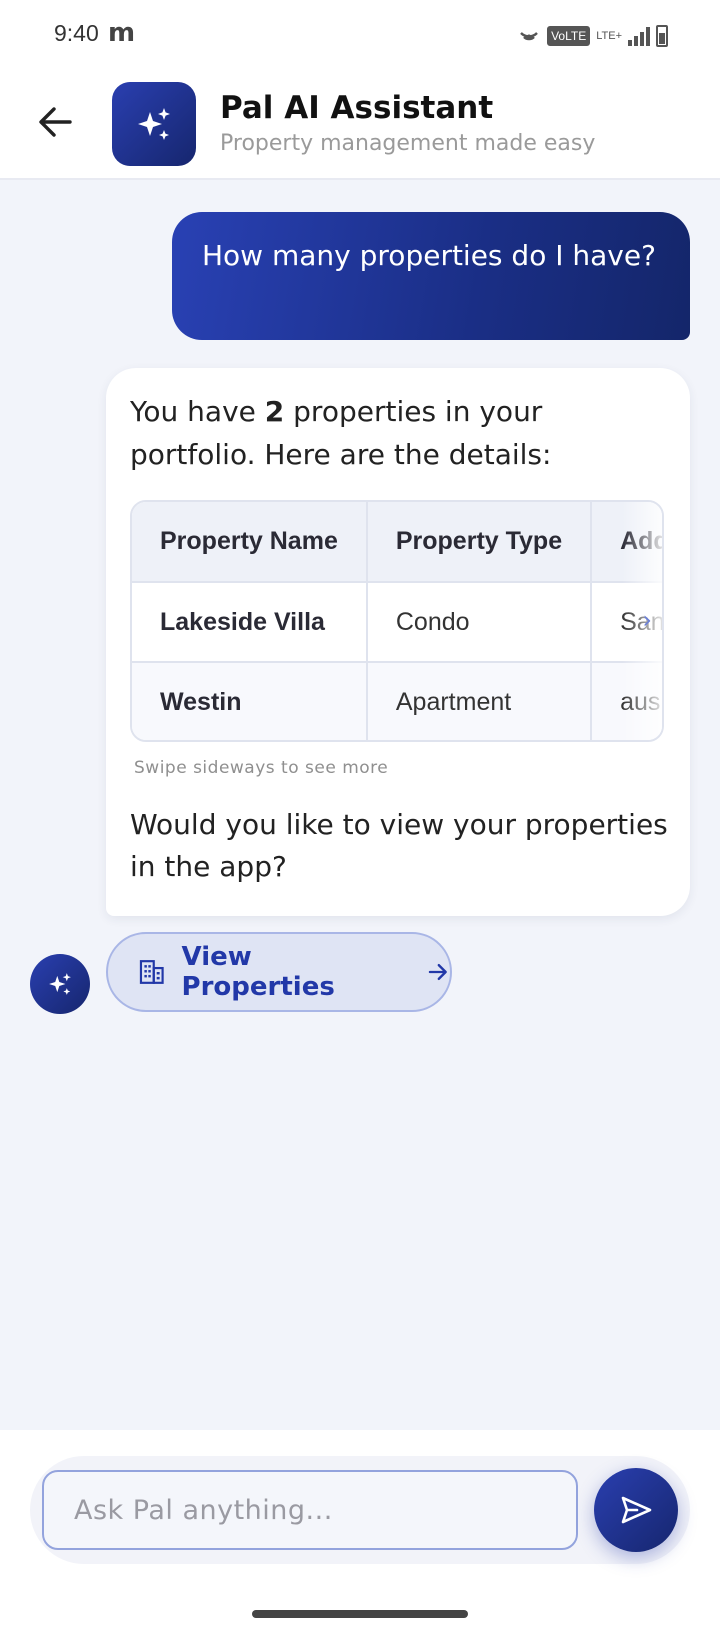  Describe the element at coordinates (274, 411) in the screenshot. I see `property-count: 2` at that location.